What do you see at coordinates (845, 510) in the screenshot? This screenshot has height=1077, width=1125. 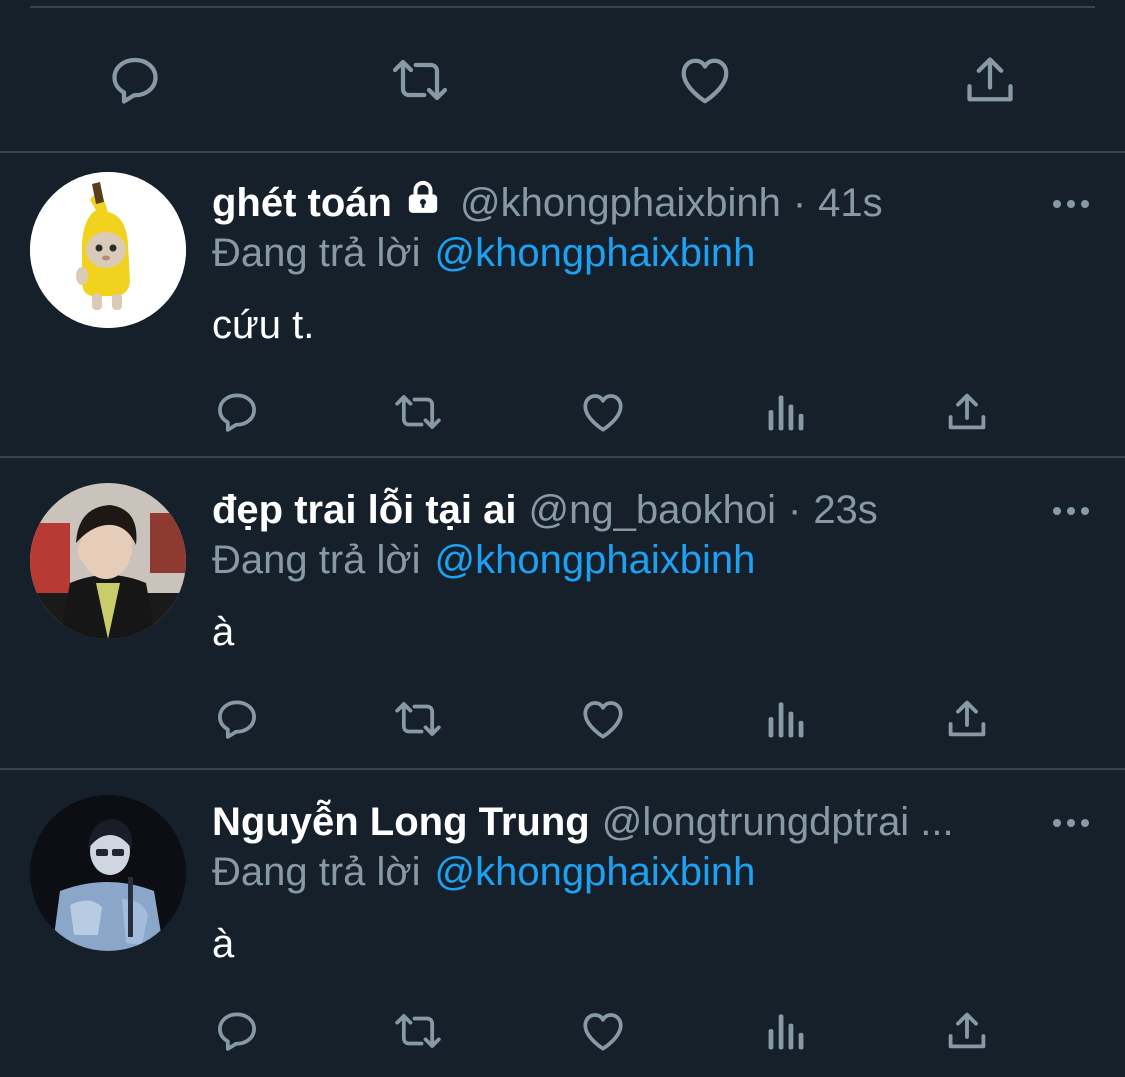 I see `timestamp: 23s` at bounding box center [845, 510].